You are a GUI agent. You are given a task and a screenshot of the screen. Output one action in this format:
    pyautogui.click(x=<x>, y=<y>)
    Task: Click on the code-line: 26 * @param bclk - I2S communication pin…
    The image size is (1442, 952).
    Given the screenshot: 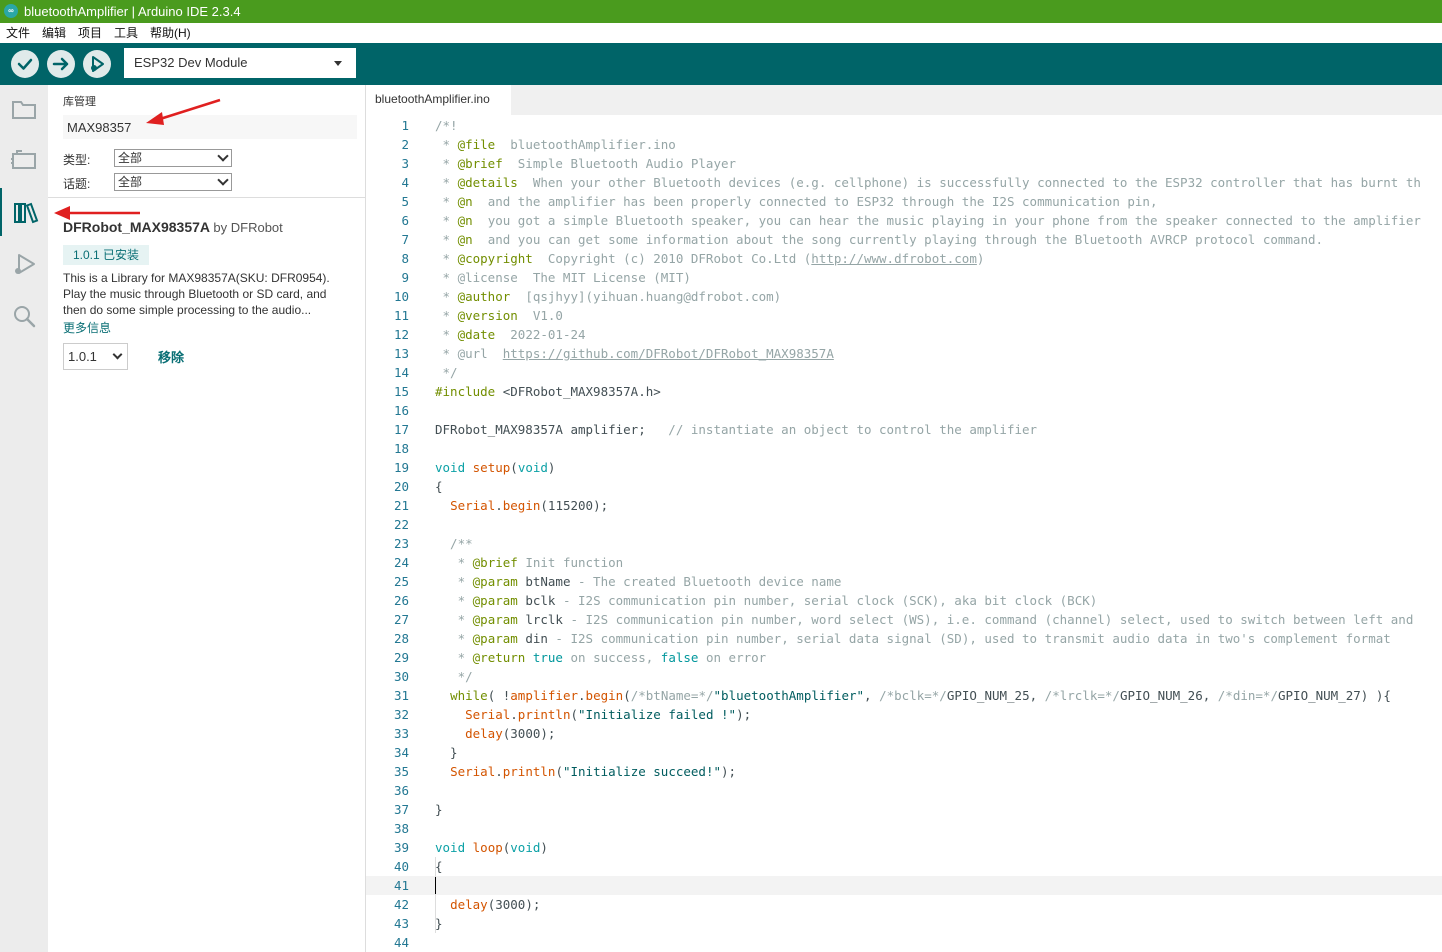 What is the action you would take?
    pyautogui.click(x=904, y=600)
    